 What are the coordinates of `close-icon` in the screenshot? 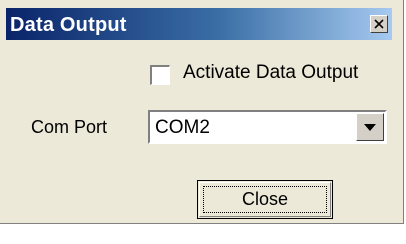 It's located at (379, 24).